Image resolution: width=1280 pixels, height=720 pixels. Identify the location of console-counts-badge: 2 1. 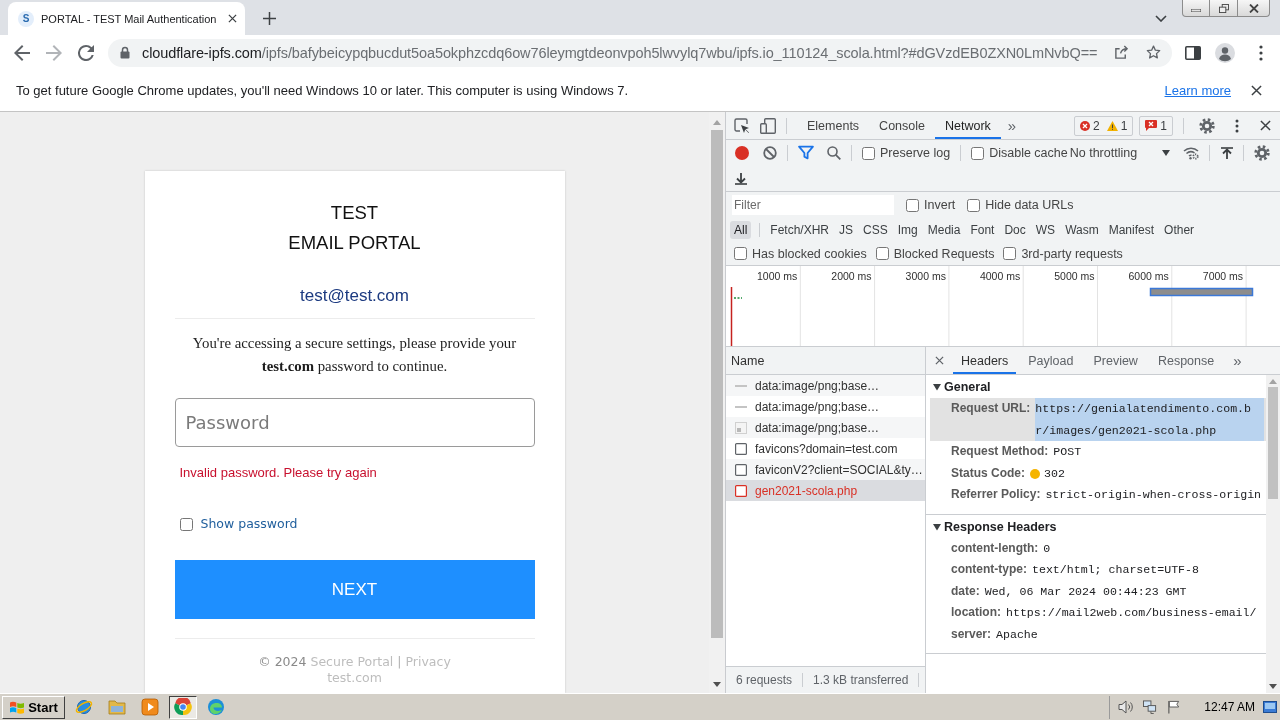
(1103, 125).